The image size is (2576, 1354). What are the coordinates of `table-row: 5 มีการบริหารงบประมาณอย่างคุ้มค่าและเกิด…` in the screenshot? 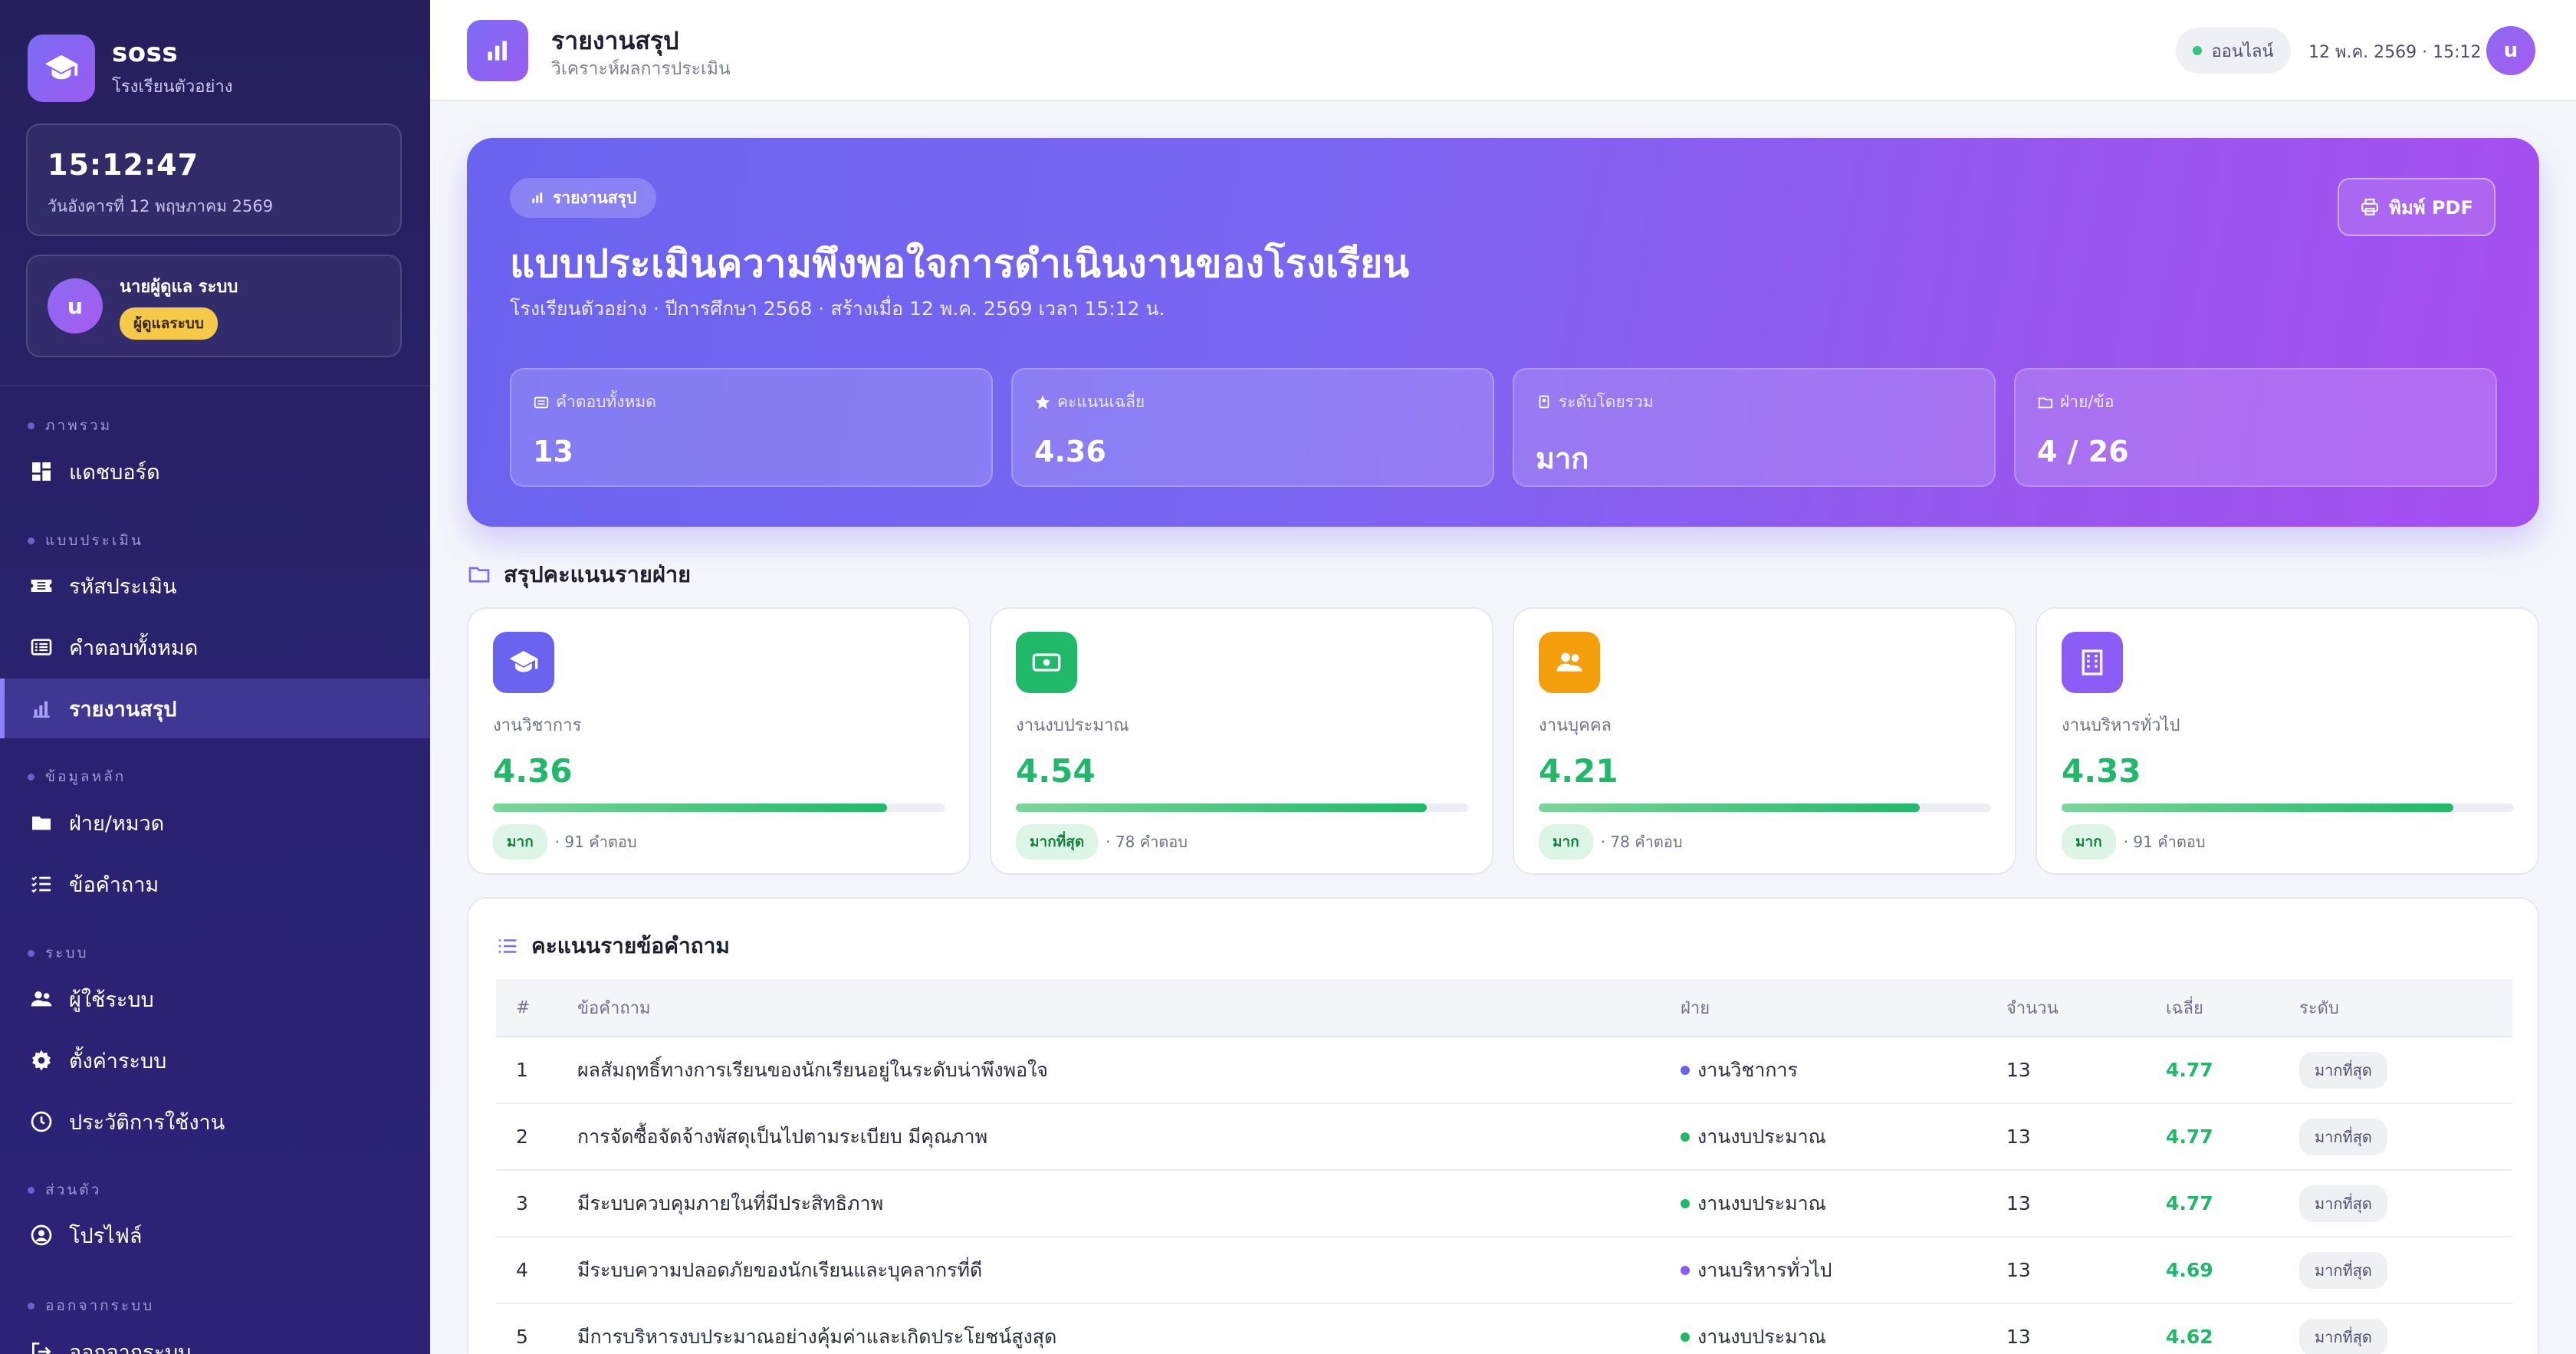 It's located at (1504, 1329).